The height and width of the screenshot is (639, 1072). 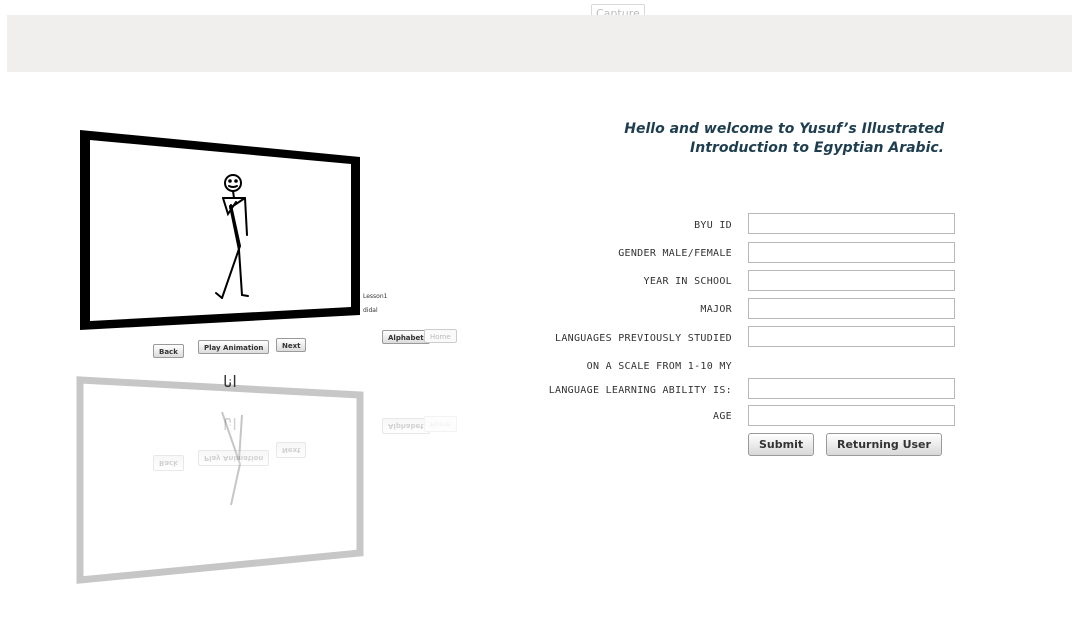 What do you see at coordinates (640, 390) in the screenshot?
I see `ability-scale-label-line-2: LANGUAGE LEARNING ABILITY IS:` at bounding box center [640, 390].